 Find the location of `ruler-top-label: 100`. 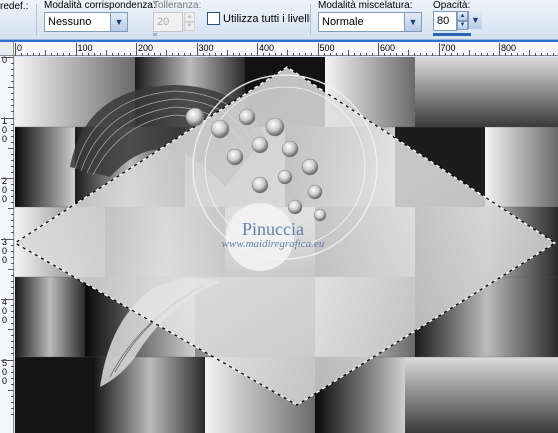

ruler-top-label: 100 is located at coordinates (85, 48).